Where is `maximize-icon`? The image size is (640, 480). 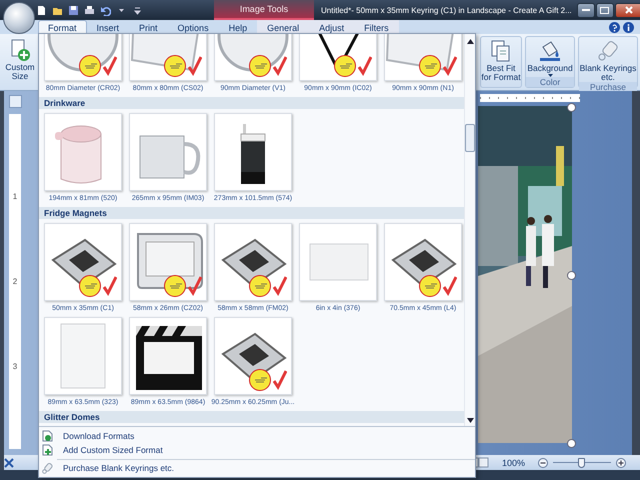 maximize-icon is located at coordinates (605, 10).